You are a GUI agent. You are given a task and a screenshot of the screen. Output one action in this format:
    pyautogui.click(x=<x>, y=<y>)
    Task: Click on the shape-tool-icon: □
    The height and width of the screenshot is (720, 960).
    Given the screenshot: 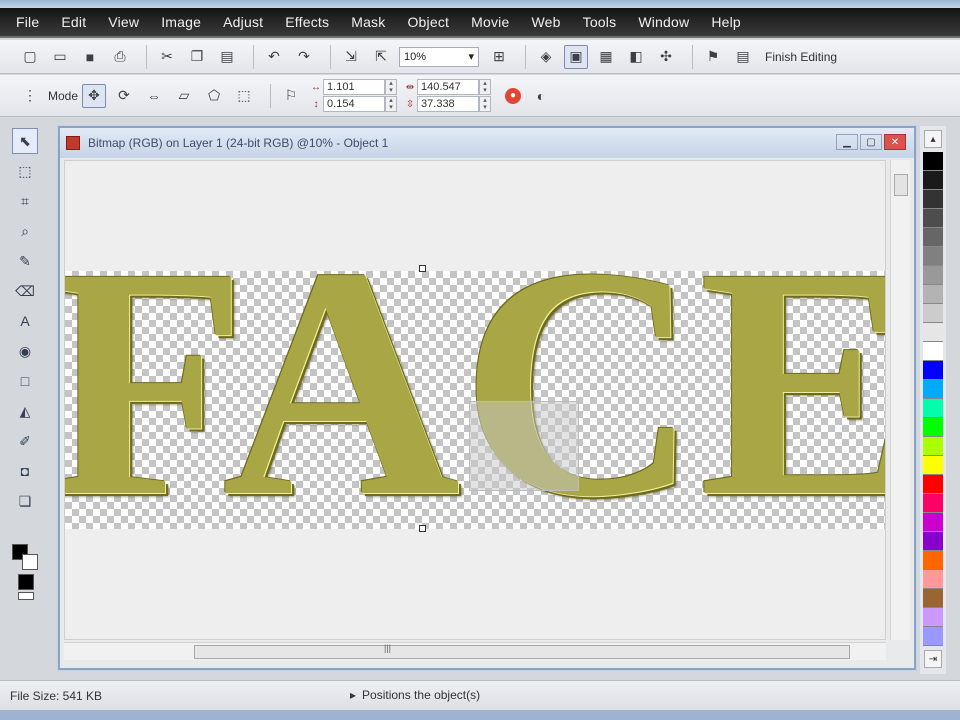 What is the action you would take?
    pyautogui.click(x=25, y=381)
    